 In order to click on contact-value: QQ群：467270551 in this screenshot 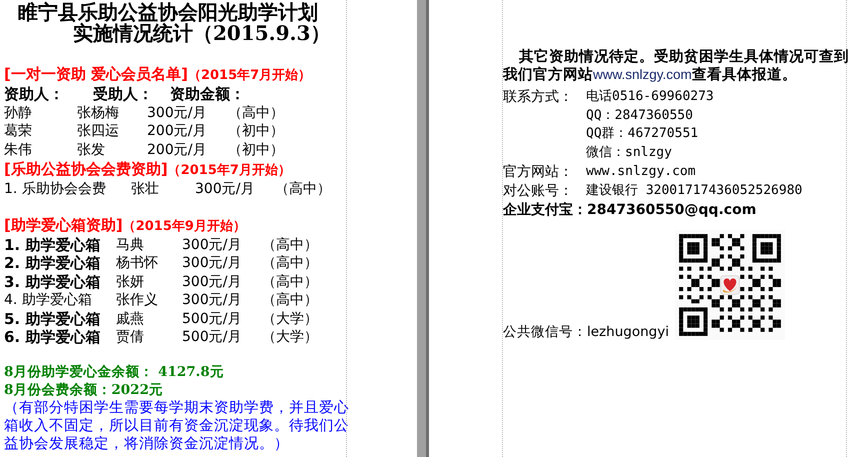, I will do `click(642, 134)`.